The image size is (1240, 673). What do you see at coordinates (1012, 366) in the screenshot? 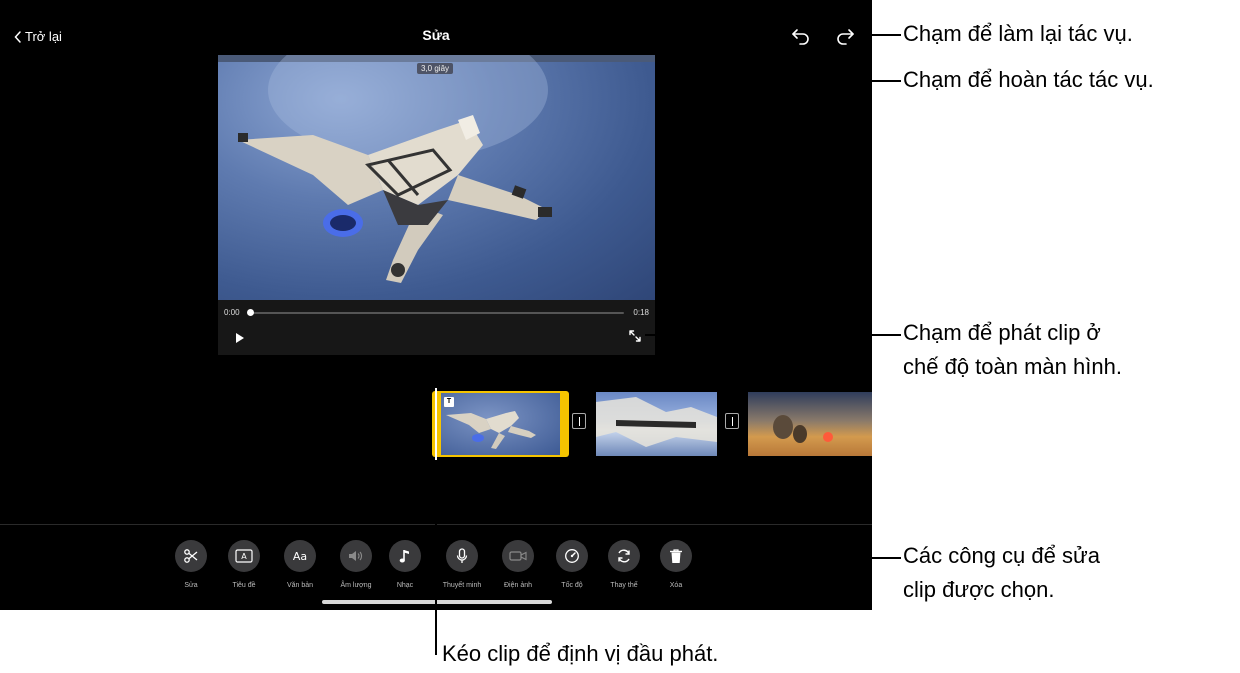
I see `fullscreen-callout-line2: chế độ toàn màn hình.` at bounding box center [1012, 366].